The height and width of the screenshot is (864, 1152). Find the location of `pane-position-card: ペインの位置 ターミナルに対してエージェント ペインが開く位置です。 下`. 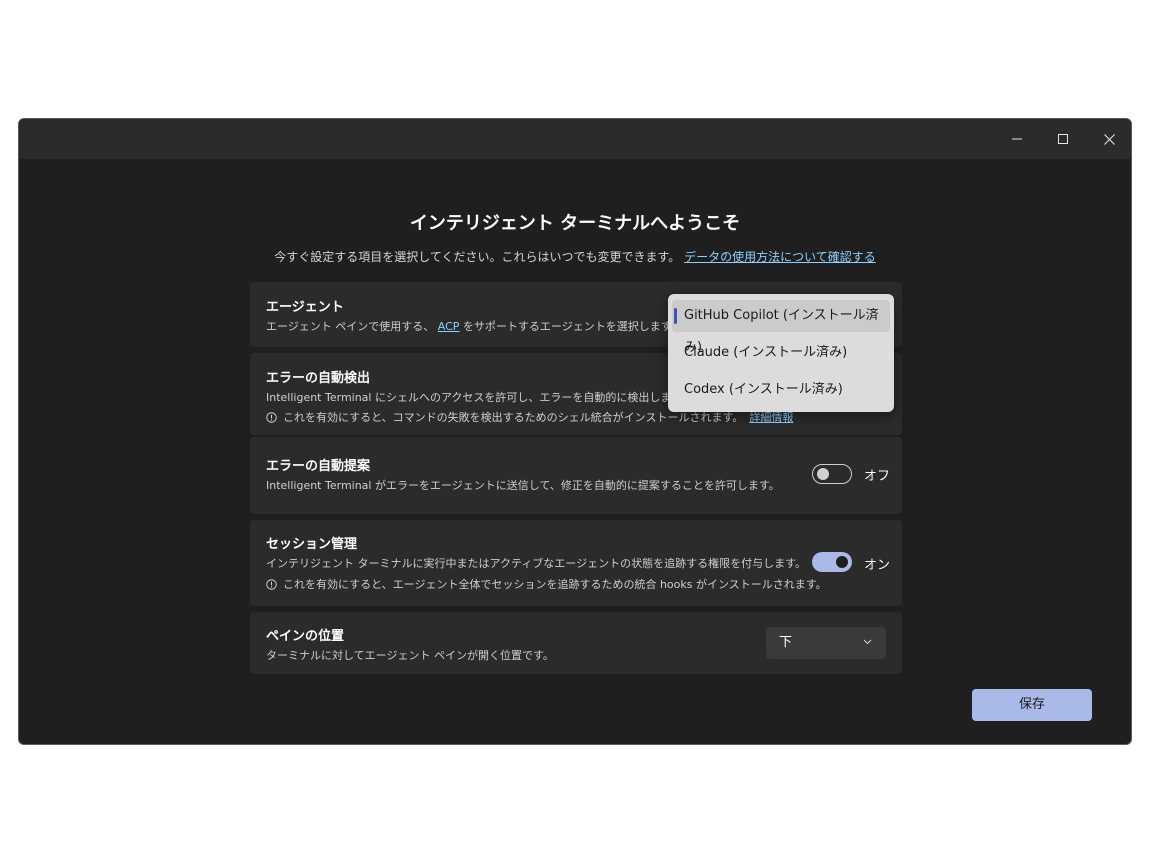

pane-position-card: ペインの位置 ターミナルに対してエージェント ペインが開く位置です。 下 is located at coordinates (576, 643).